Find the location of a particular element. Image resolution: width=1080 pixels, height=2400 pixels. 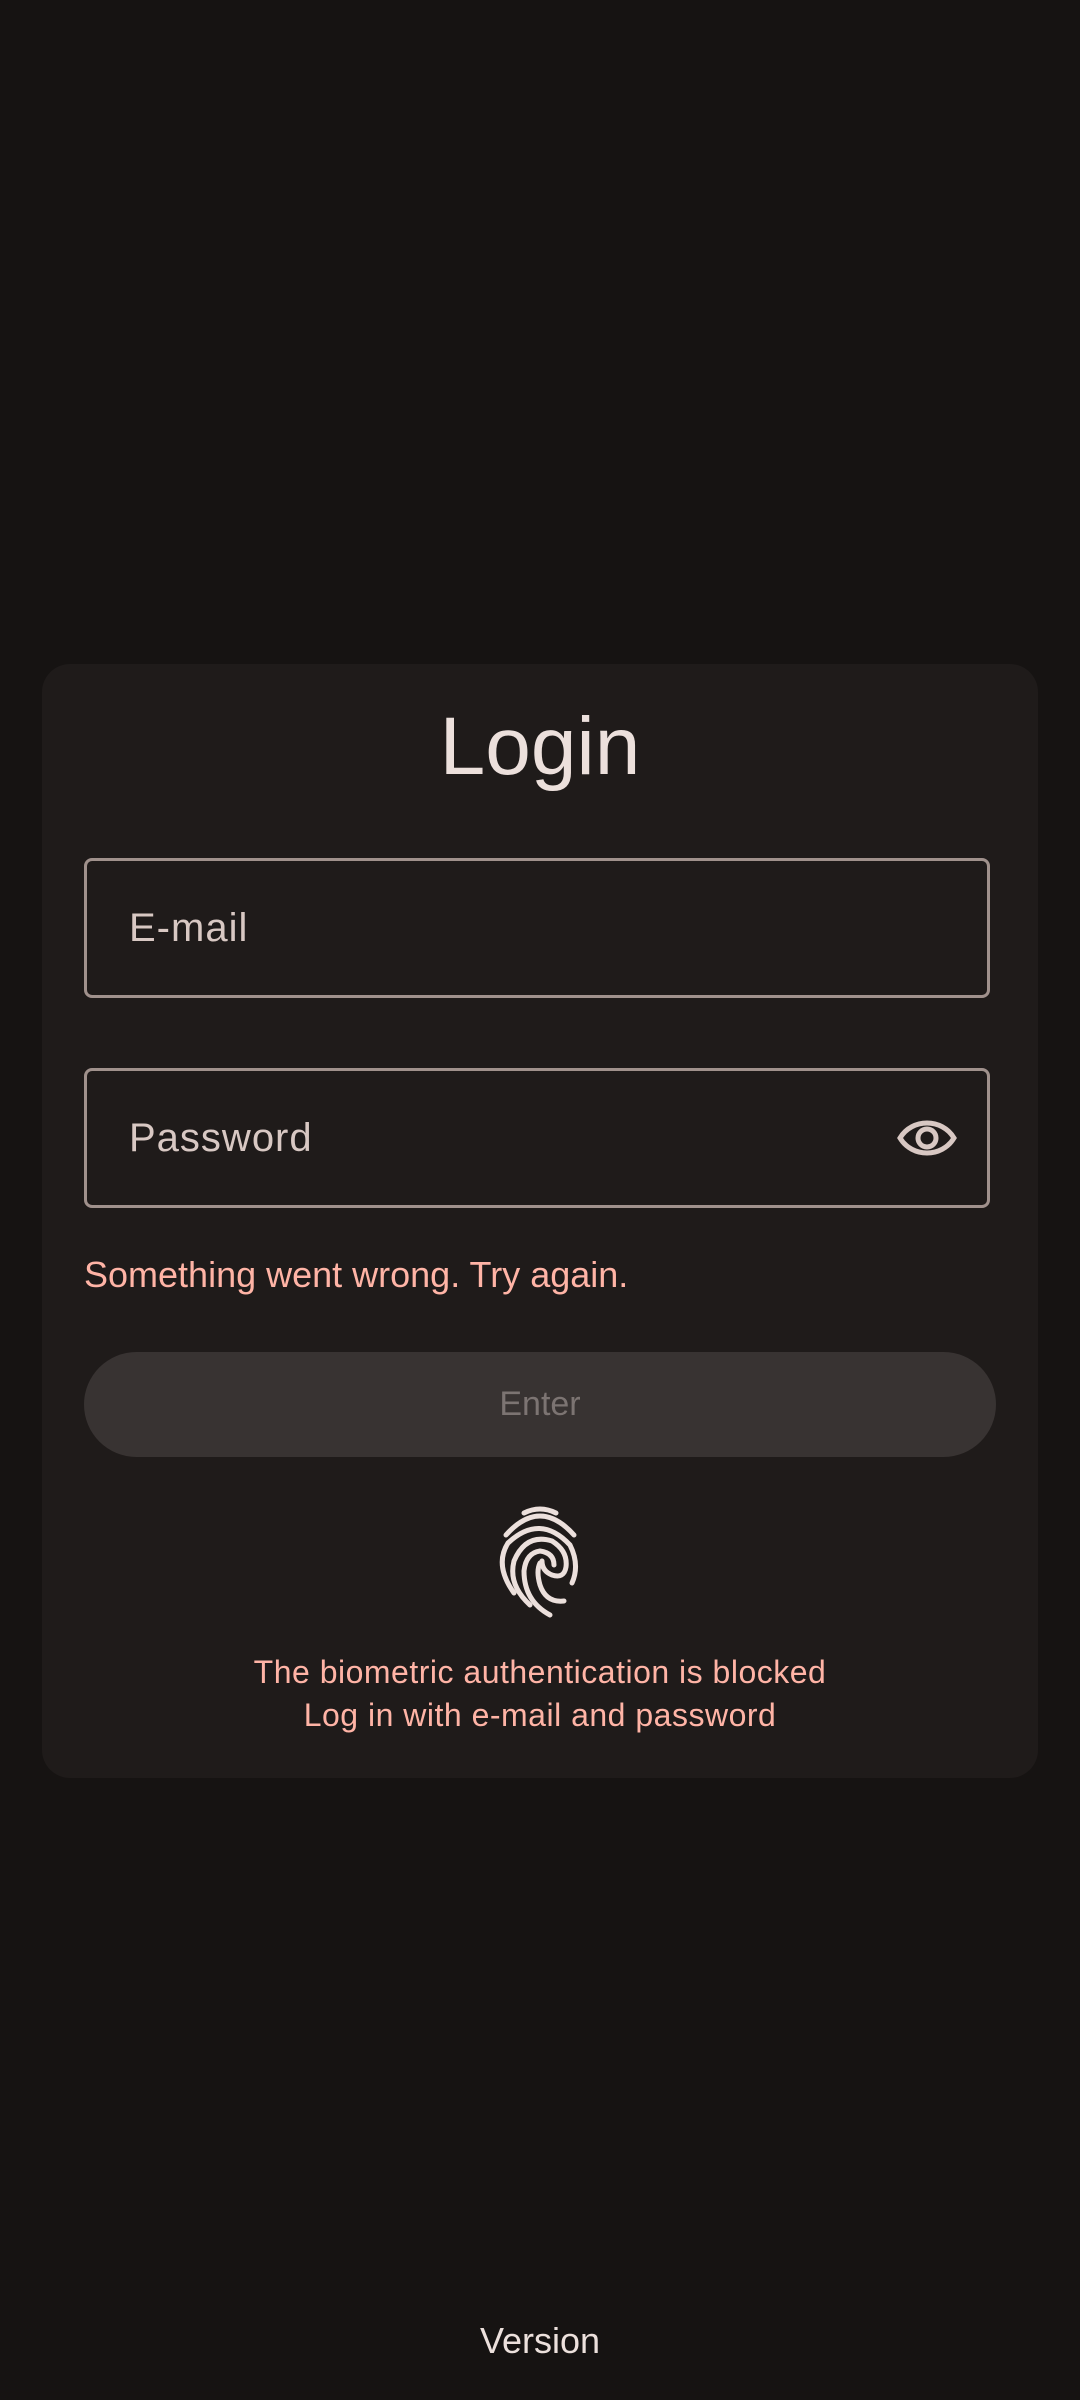

version-label: Version is located at coordinates (540, 2340).